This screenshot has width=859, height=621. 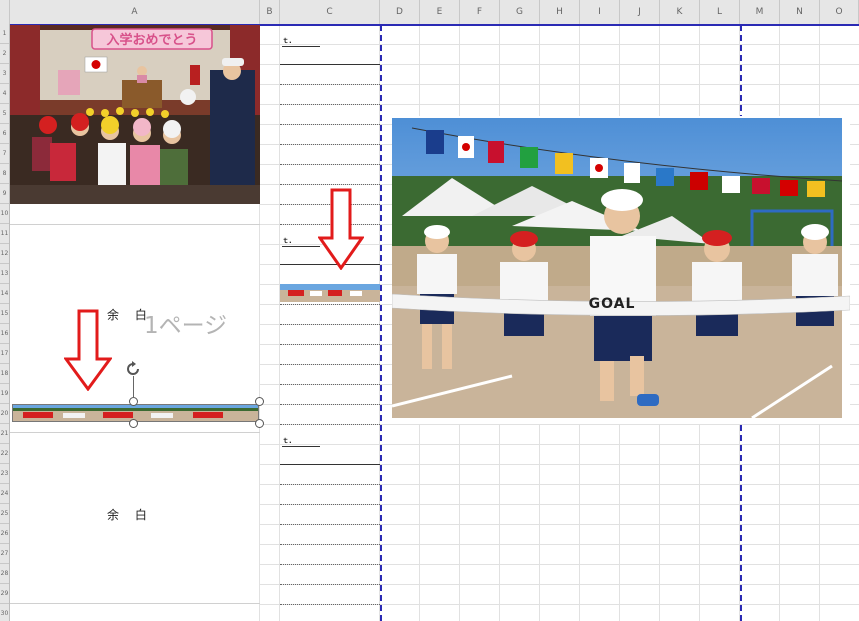 I want to click on row-header-23: 23, so click(x=4, y=474).